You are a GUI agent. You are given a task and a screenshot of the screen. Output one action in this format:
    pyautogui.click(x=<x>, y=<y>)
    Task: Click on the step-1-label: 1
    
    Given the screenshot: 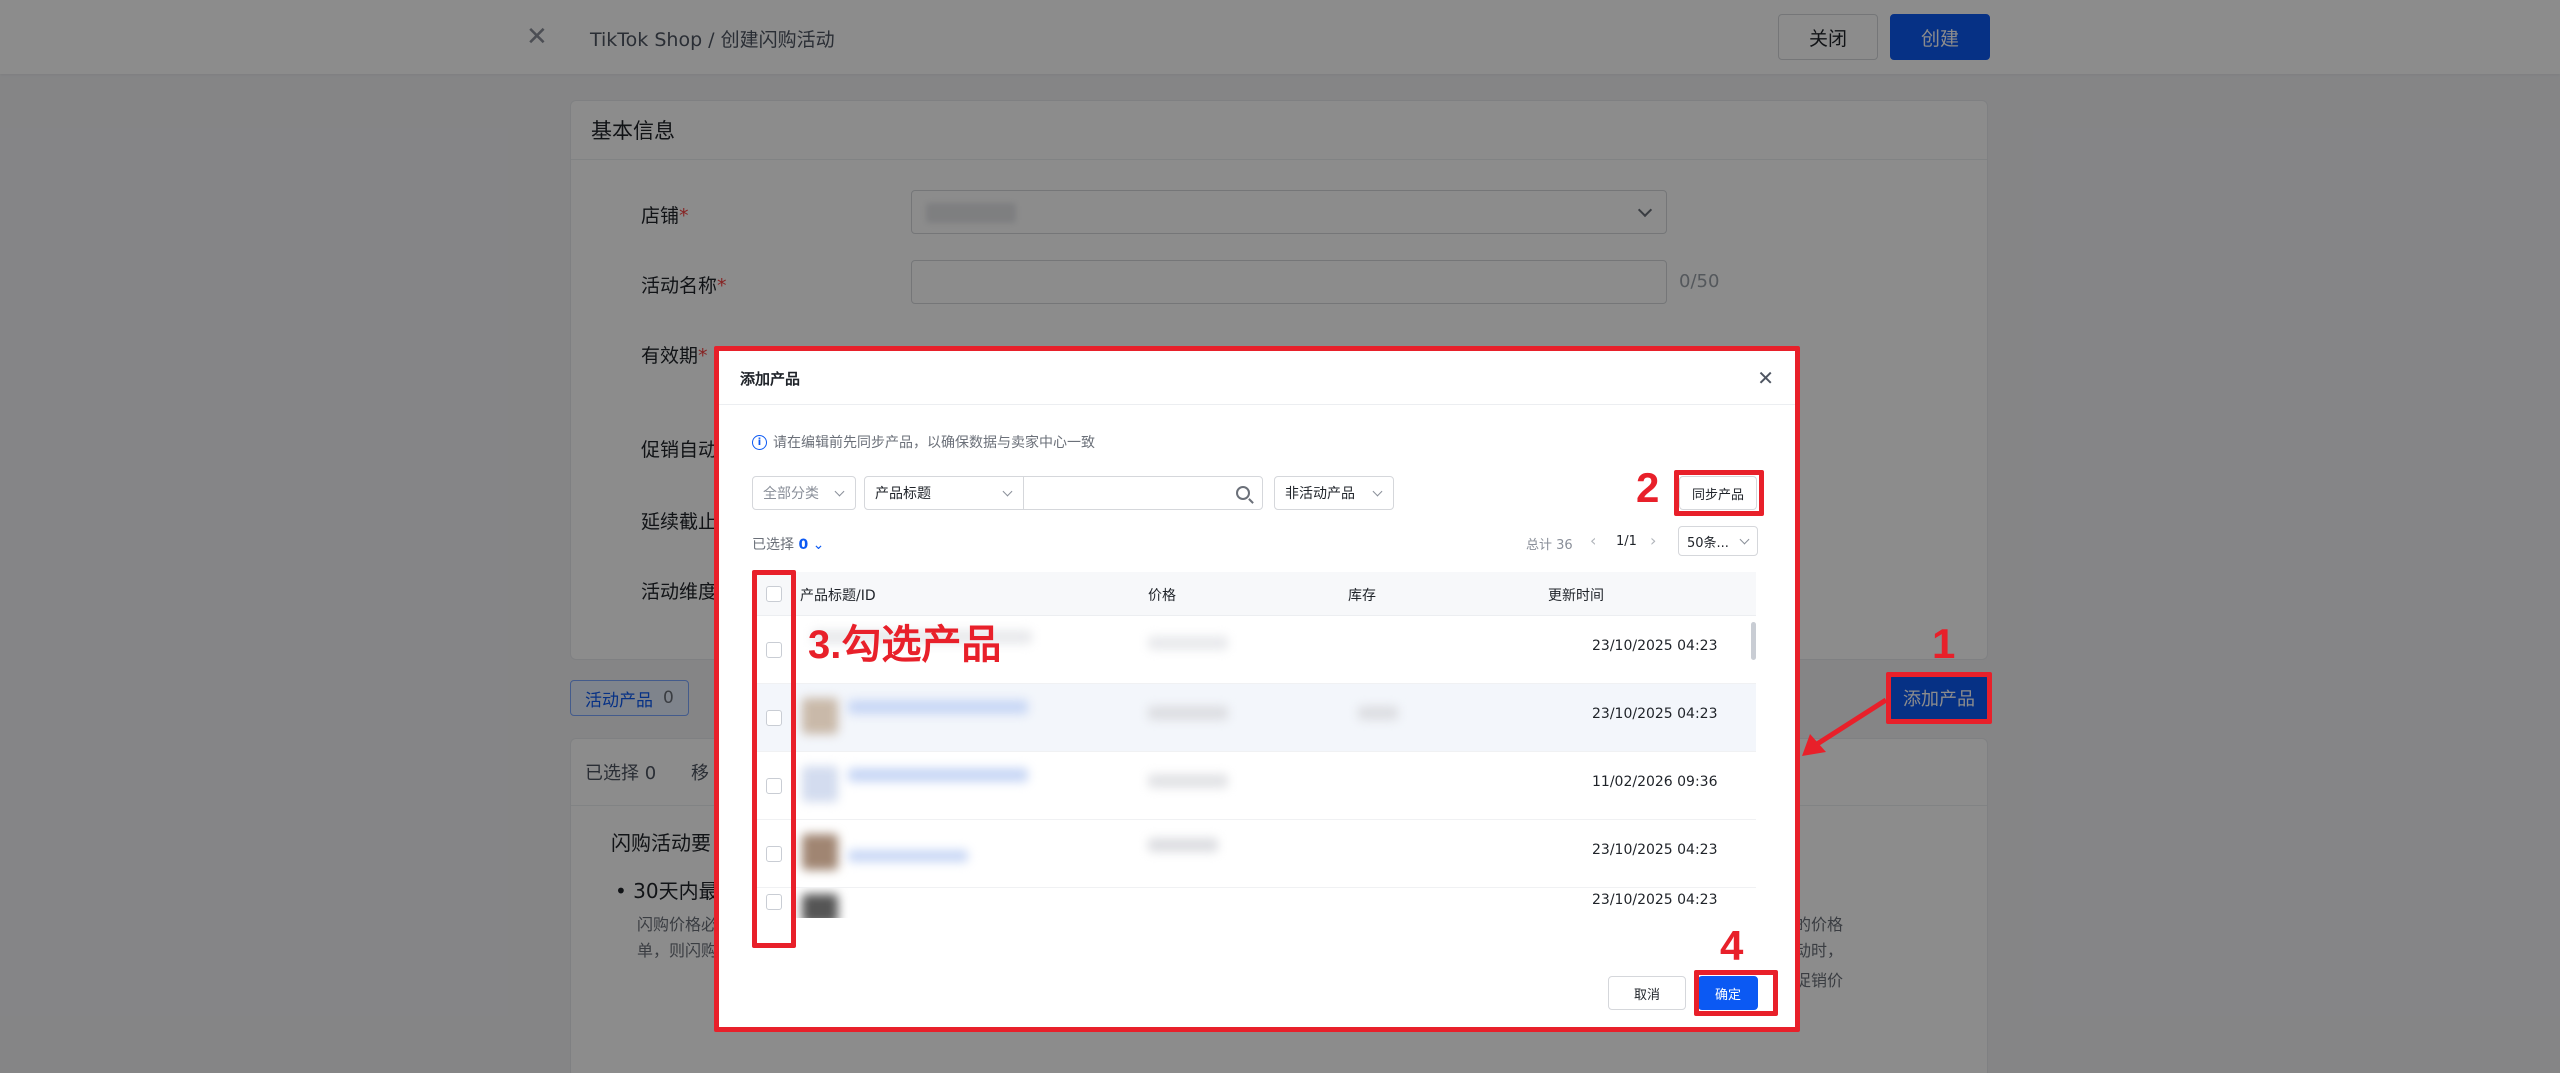 What is the action you would take?
    pyautogui.click(x=1944, y=643)
    